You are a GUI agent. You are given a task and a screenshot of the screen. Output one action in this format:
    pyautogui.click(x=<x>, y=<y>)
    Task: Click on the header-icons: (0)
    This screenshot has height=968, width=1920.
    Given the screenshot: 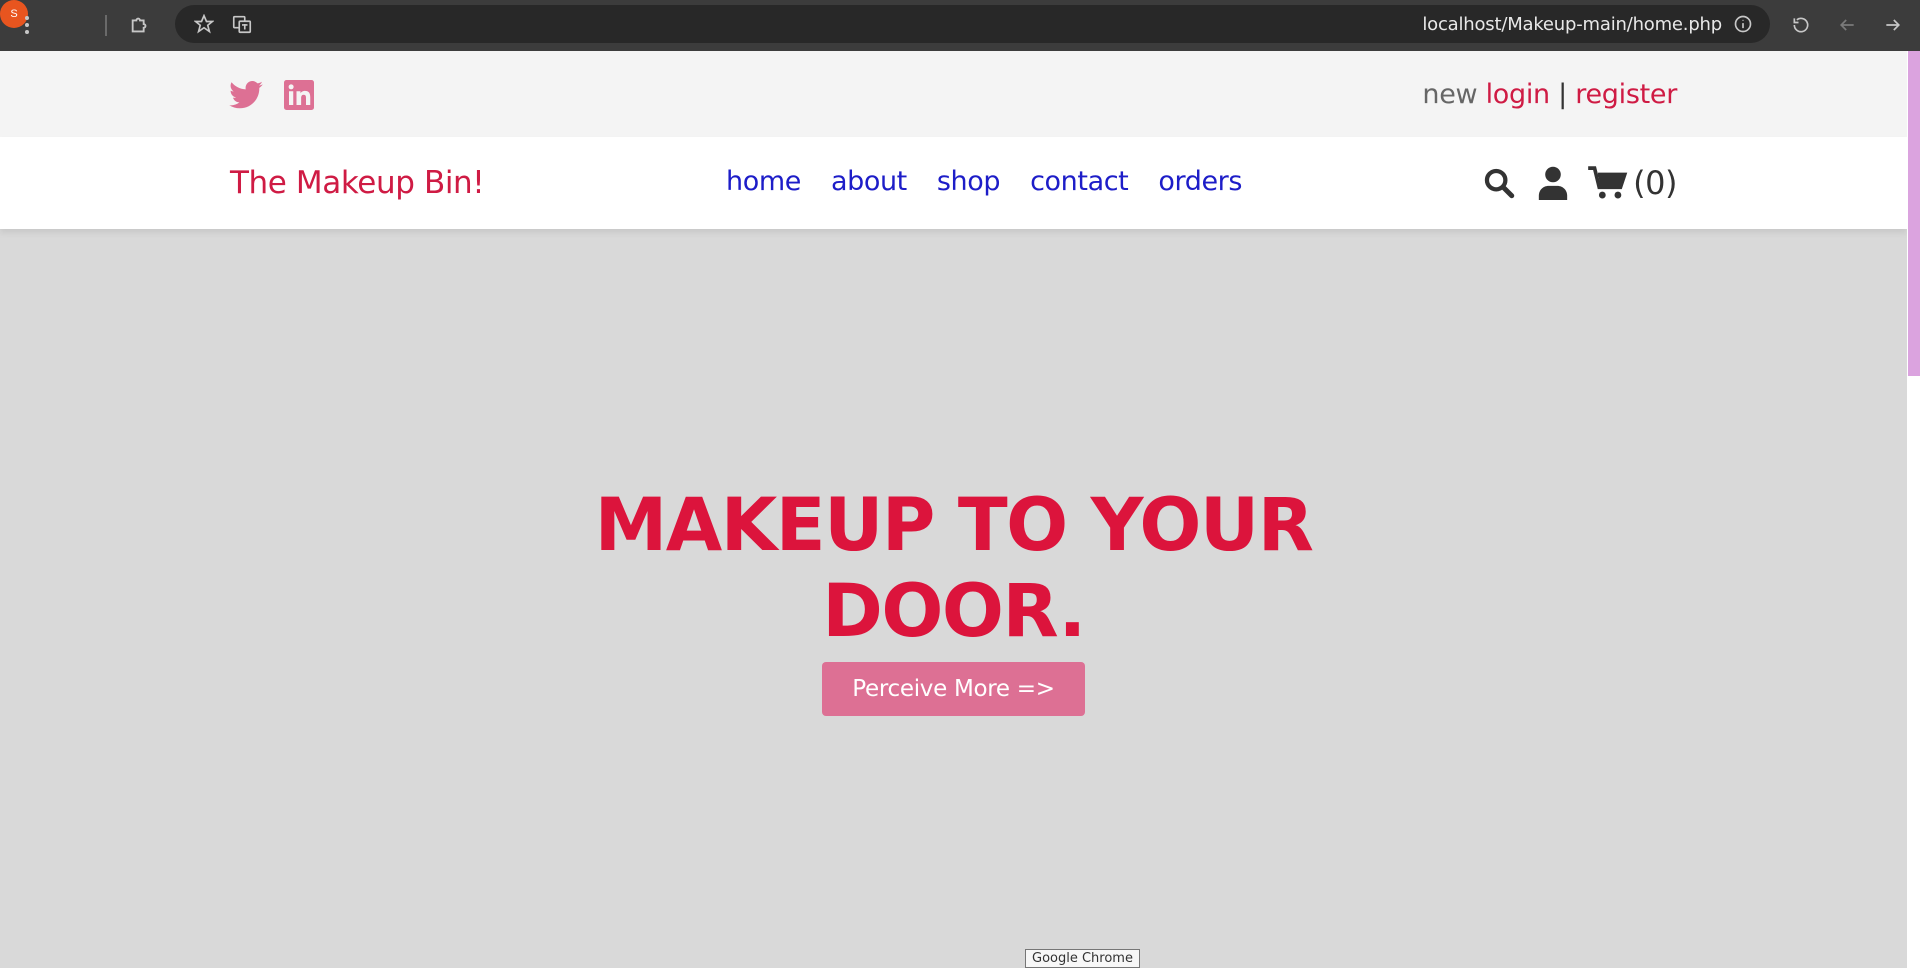 What is the action you would take?
    pyautogui.click(x=1571, y=183)
    